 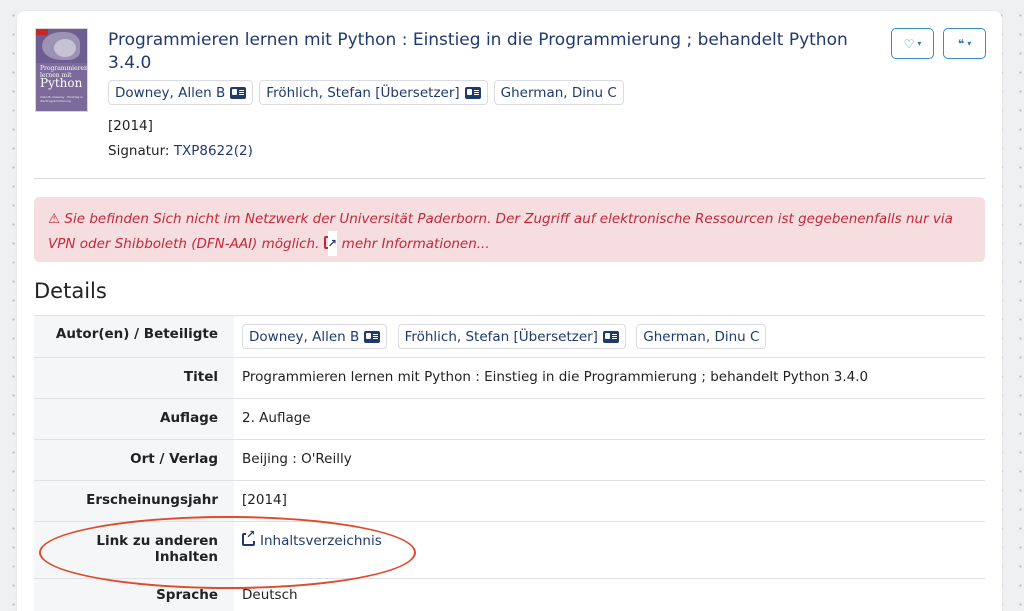 I want to click on annotation-ellipse, so click(x=227, y=552).